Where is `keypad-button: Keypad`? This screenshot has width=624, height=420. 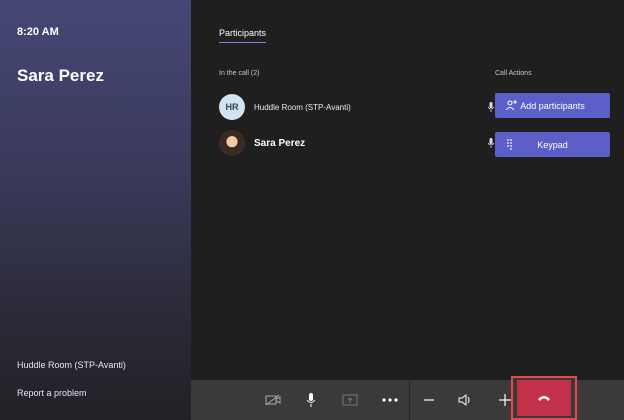 keypad-button: Keypad is located at coordinates (552, 144).